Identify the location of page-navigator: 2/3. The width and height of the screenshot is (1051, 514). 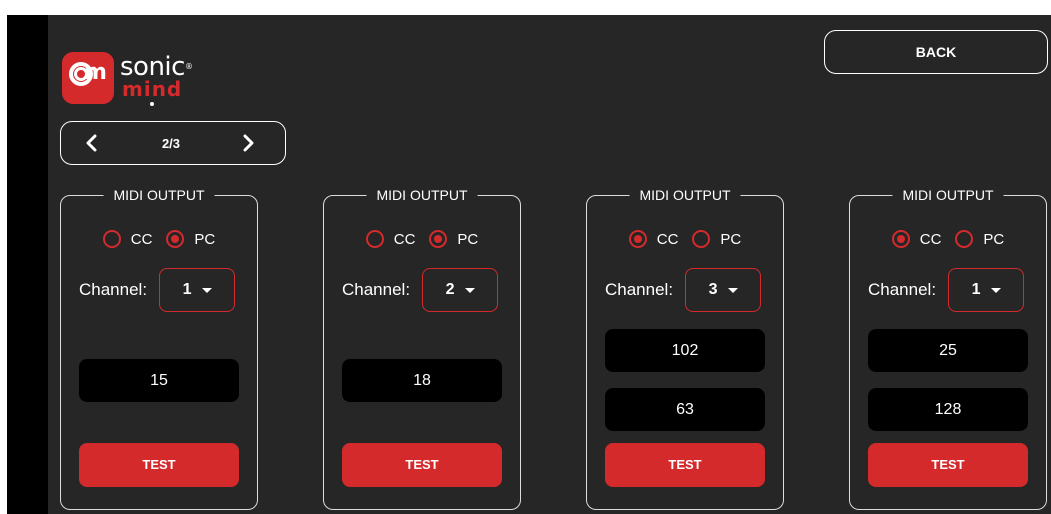
(173, 143).